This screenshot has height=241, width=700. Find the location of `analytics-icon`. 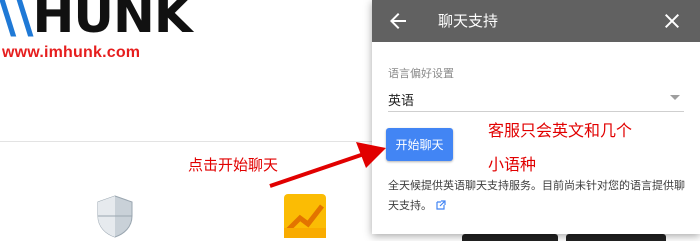

analytics-icon is located at coordinates (305, 216).